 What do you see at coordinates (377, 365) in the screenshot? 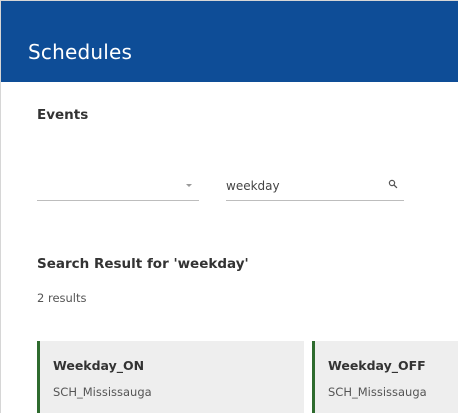
I see `schedule-card-name: Weekday_OFF` at bounding box center [377, 365].